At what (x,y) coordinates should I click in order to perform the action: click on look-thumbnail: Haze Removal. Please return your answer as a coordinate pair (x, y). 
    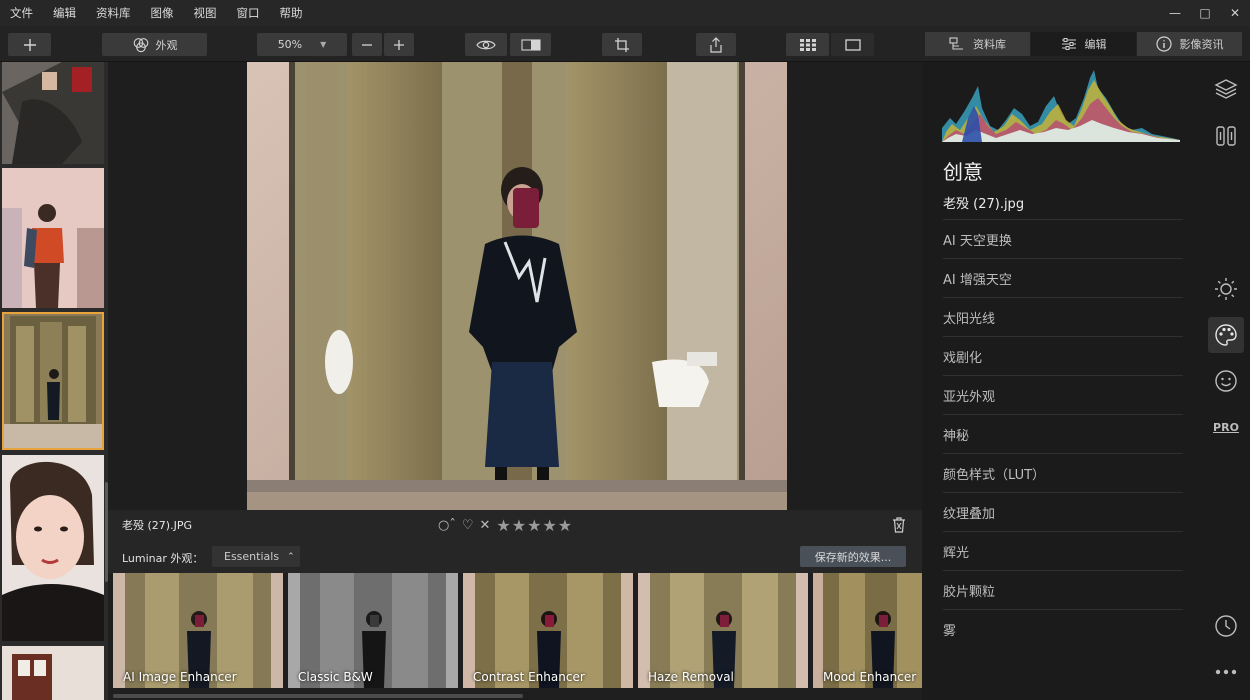
    Looking at the image, I should click on (723, 630).